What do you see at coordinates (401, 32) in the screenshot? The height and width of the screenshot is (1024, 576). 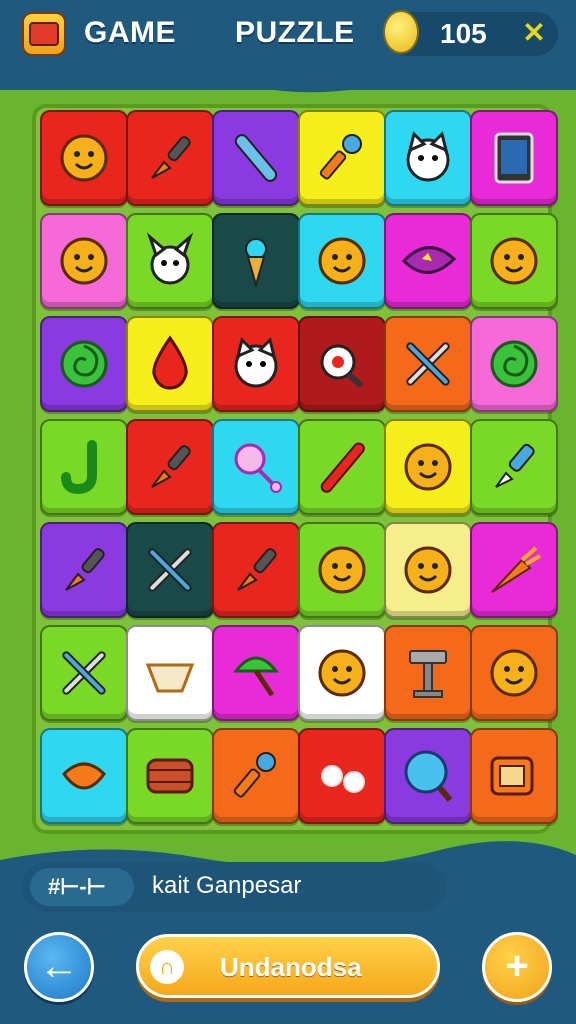 I see `coin-face-icon` at bounding box center [401, 32].